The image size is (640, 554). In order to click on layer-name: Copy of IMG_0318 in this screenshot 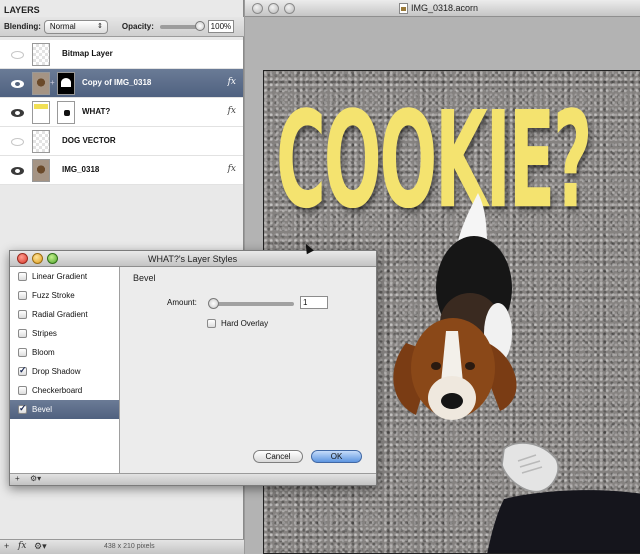, I will do `click(117, 82)`.